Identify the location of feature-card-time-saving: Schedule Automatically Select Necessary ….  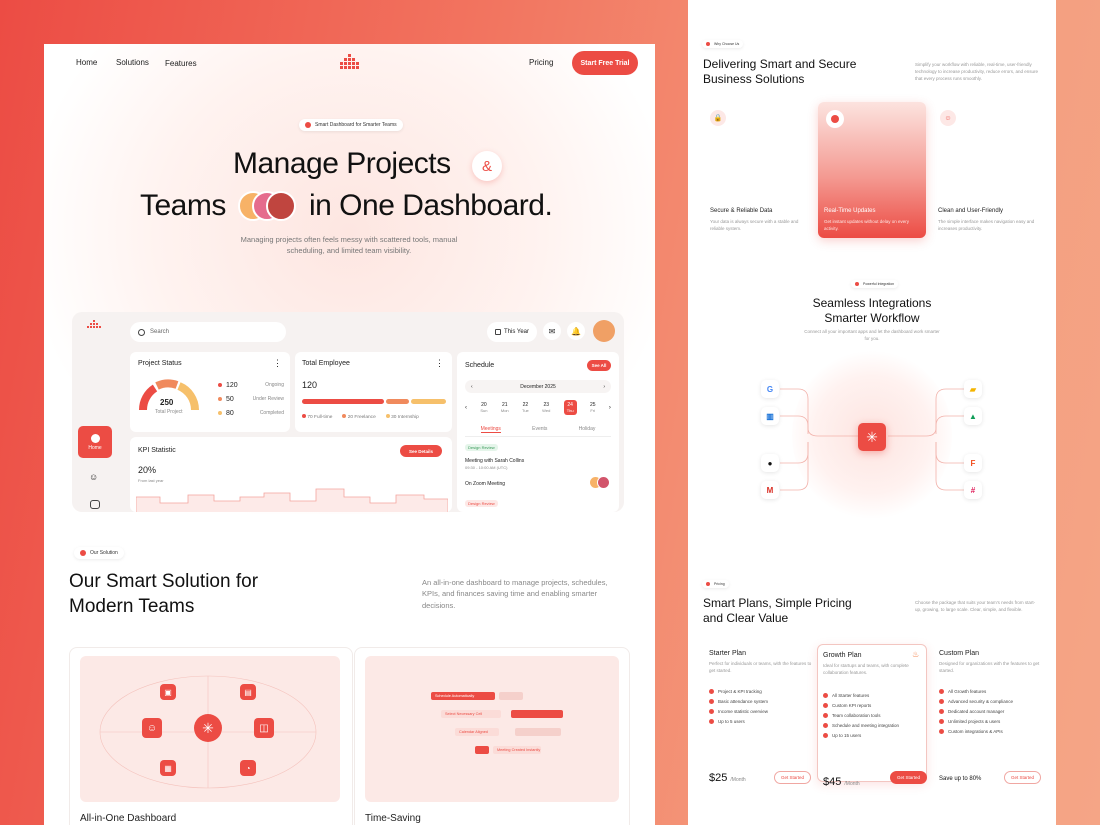
(492, 736).